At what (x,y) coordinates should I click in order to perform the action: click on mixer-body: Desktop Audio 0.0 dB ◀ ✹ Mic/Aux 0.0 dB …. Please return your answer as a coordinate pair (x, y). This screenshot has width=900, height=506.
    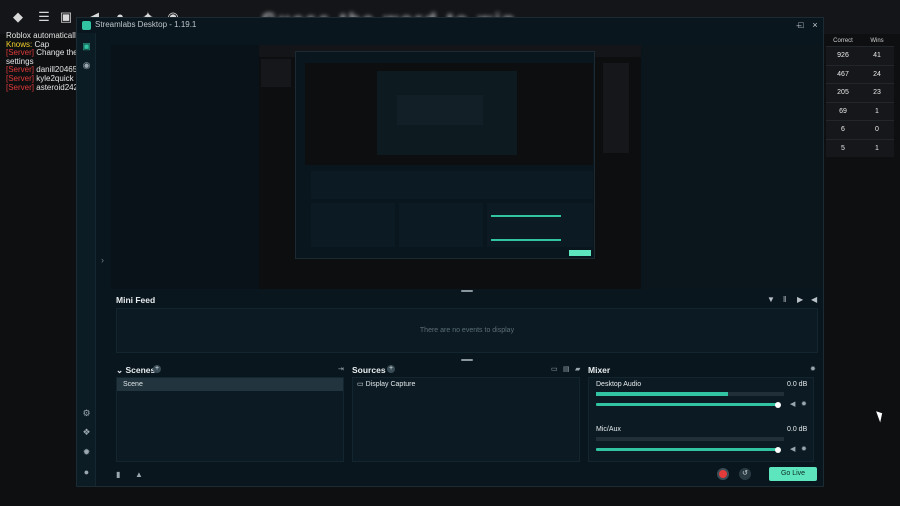
    Looking at the image, I should click on (701, 419).